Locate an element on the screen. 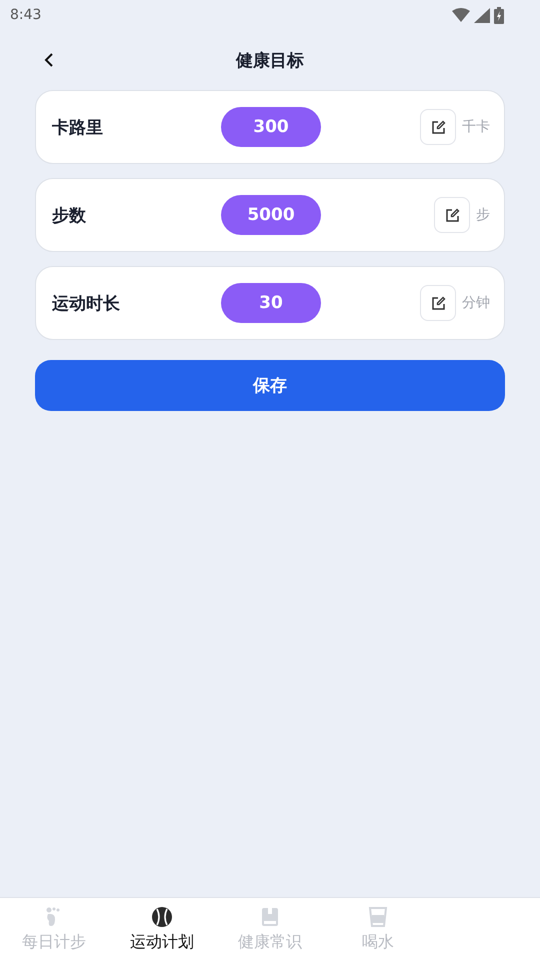  battery-icon is located at coordinates (499, 15).